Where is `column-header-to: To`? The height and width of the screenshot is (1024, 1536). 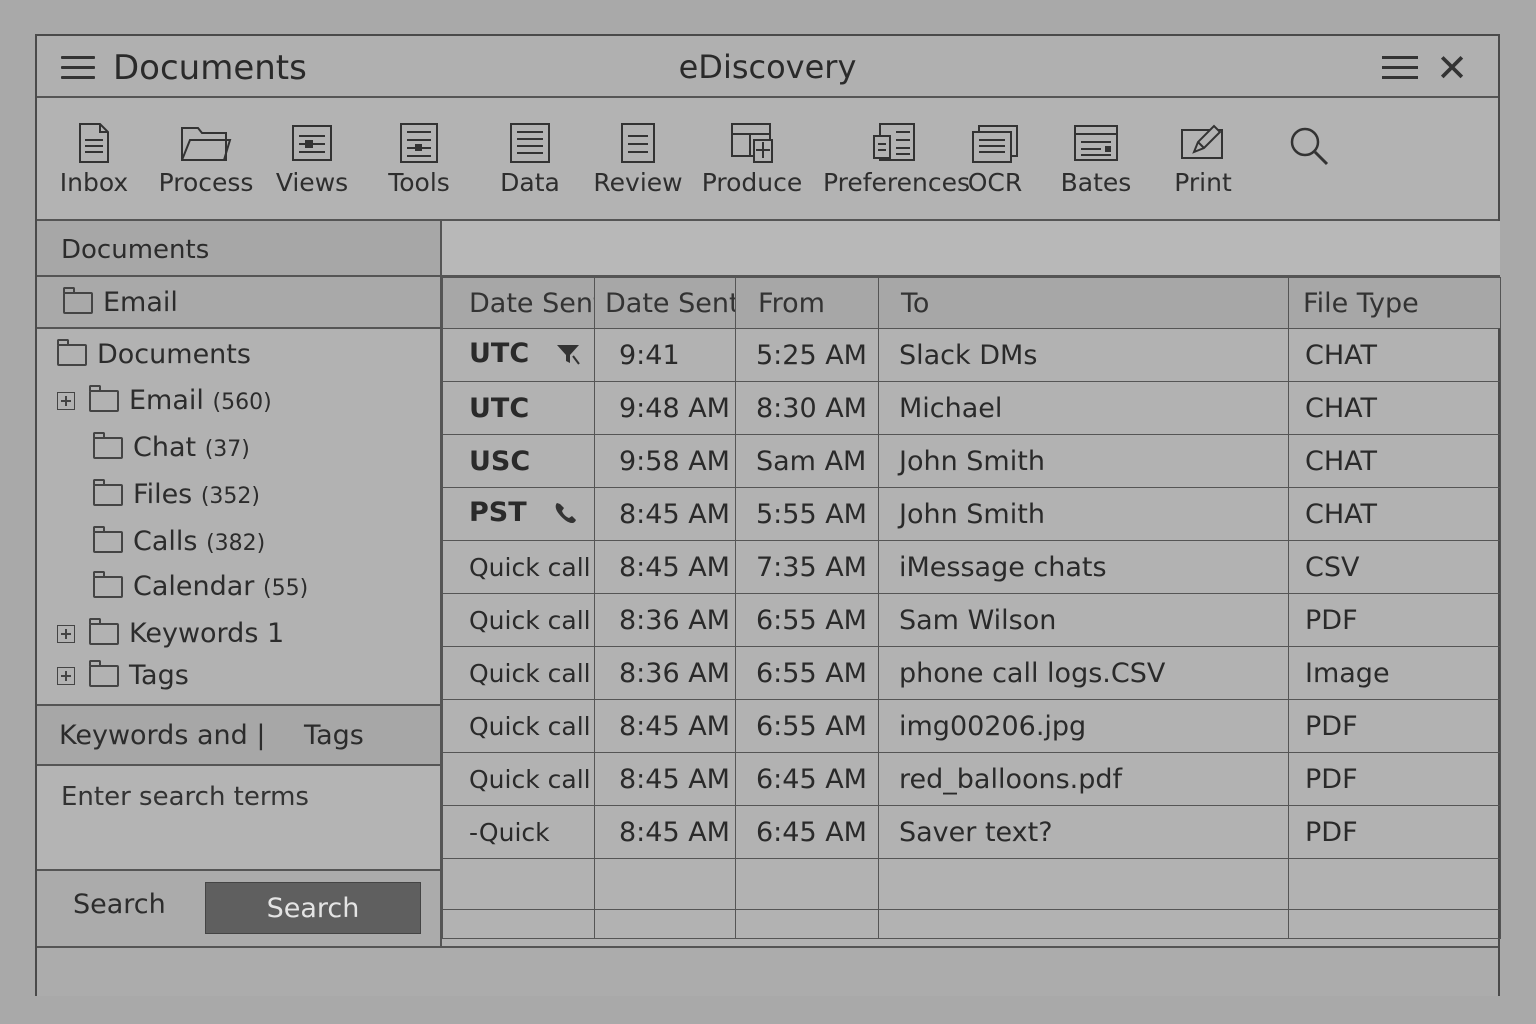
column-header-to: To is located at coordinates (1083, 303).